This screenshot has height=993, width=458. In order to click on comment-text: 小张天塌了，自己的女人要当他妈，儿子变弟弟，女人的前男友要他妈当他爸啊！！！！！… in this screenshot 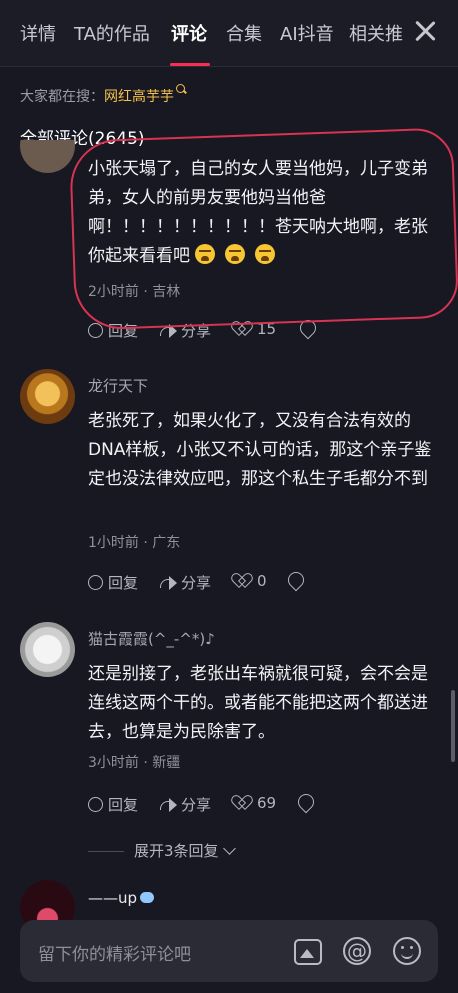, I will do `click(263, 213)`.